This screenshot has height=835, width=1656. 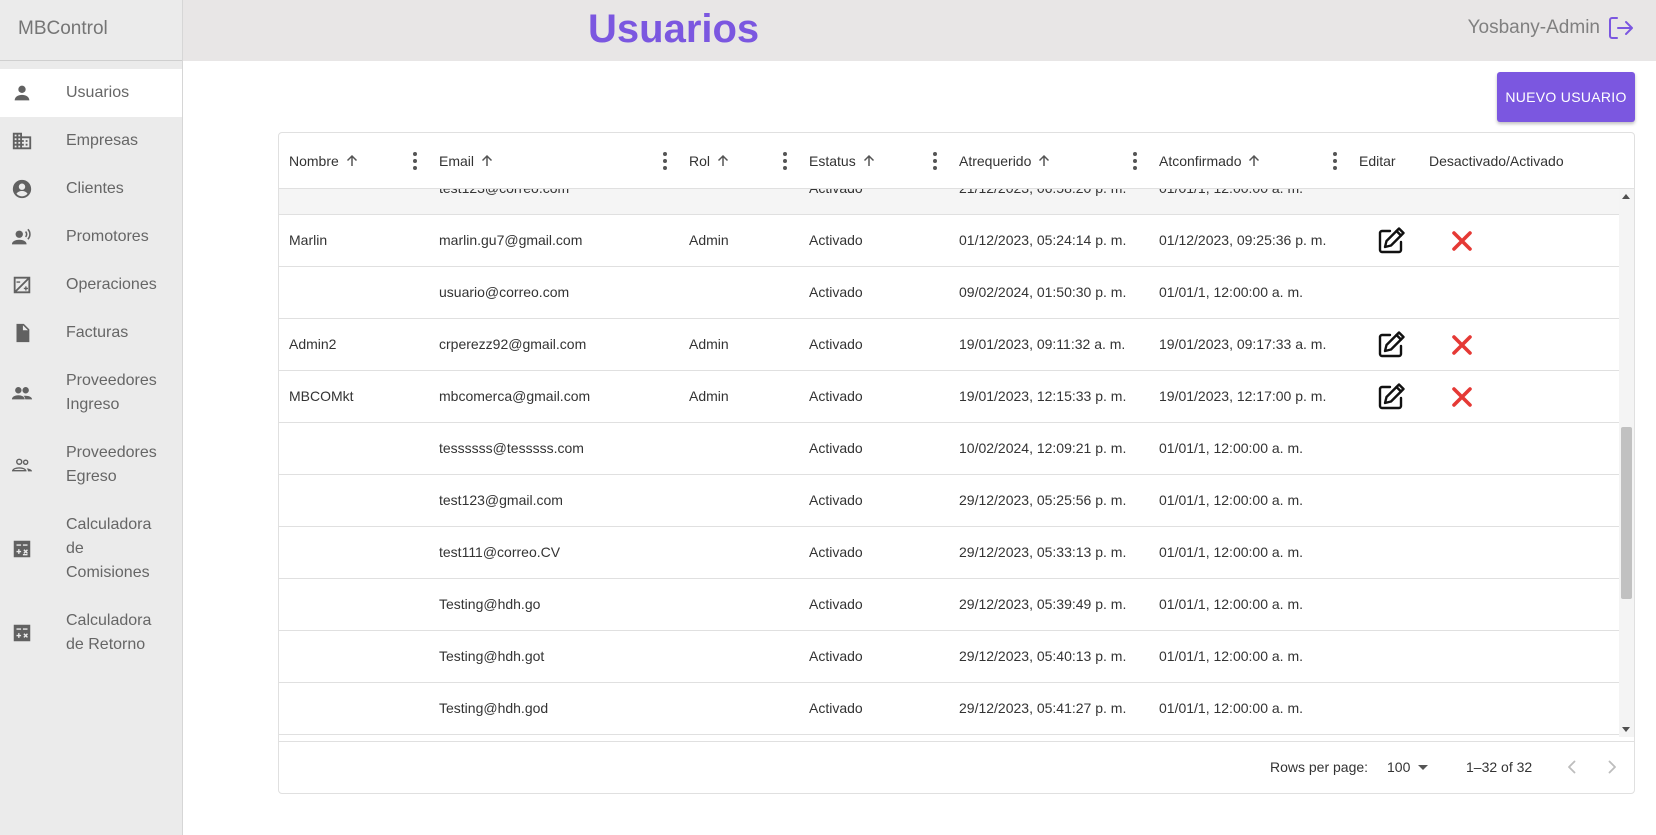 I want to click on sidebar-item-operaciones: Operaciones, so click(x=91, y=285).